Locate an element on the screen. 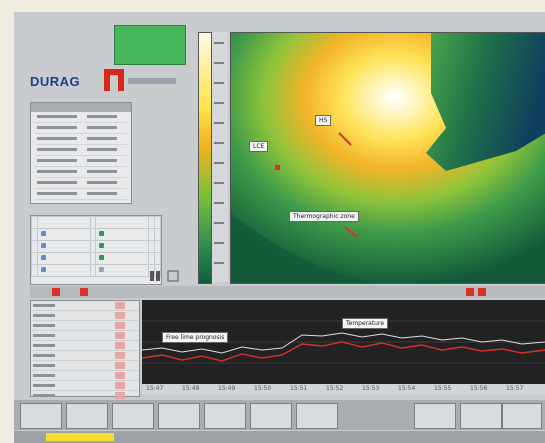 Image resolution: width=545 pixels, height=443 pixels. brand-logo: DURAG is located at coordinates (105, 80).